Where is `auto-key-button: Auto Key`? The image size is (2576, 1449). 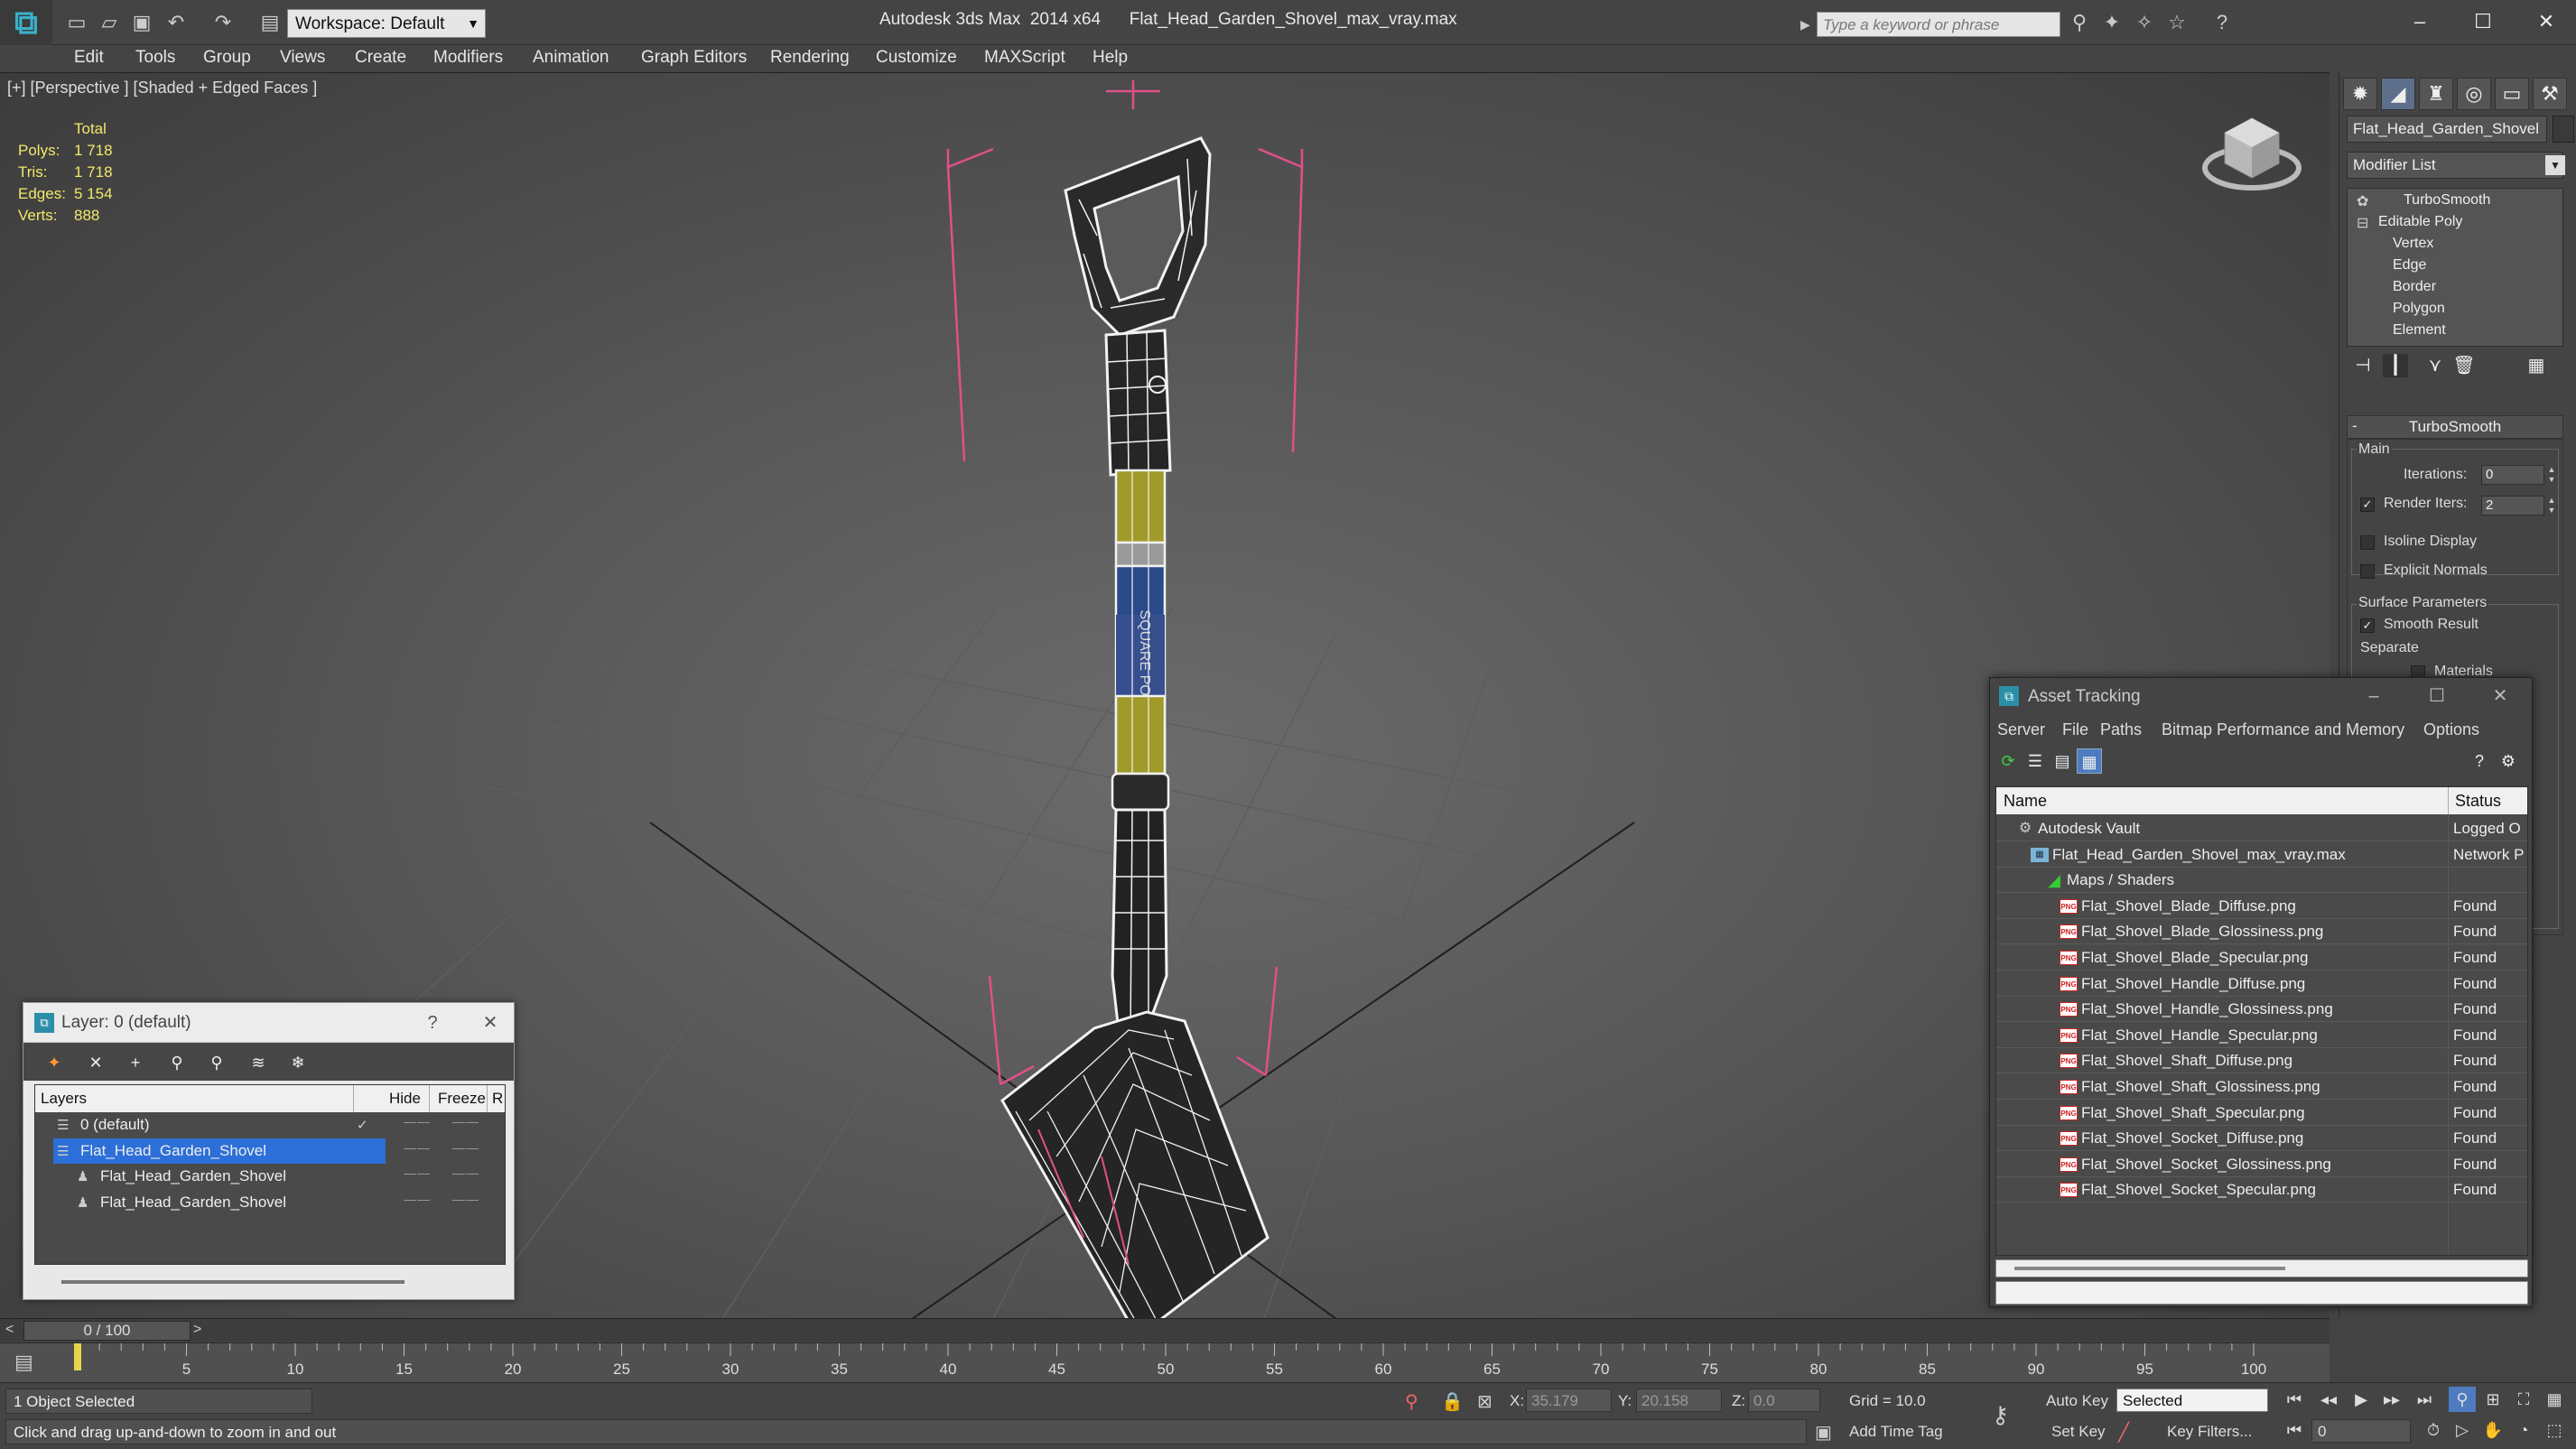 auto-key-button: Auto Key is located at coordinates (2077, 1401).